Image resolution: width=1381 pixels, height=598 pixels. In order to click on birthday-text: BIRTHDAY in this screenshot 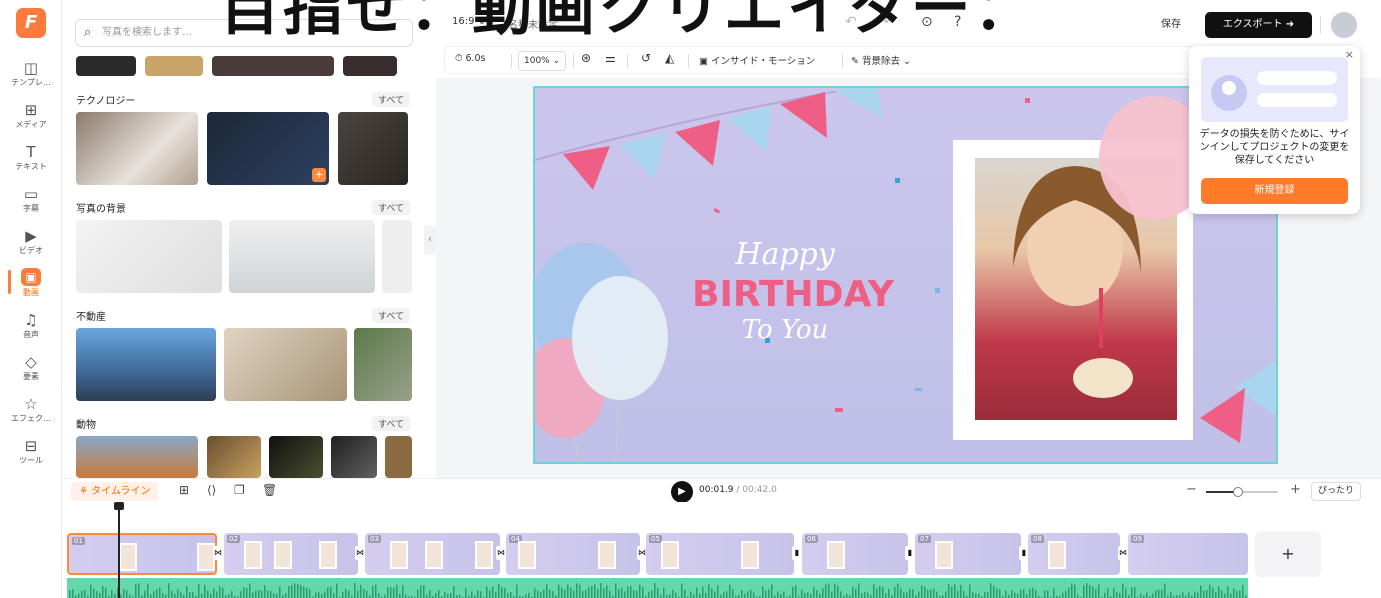, I will do `click(793, 294)`.